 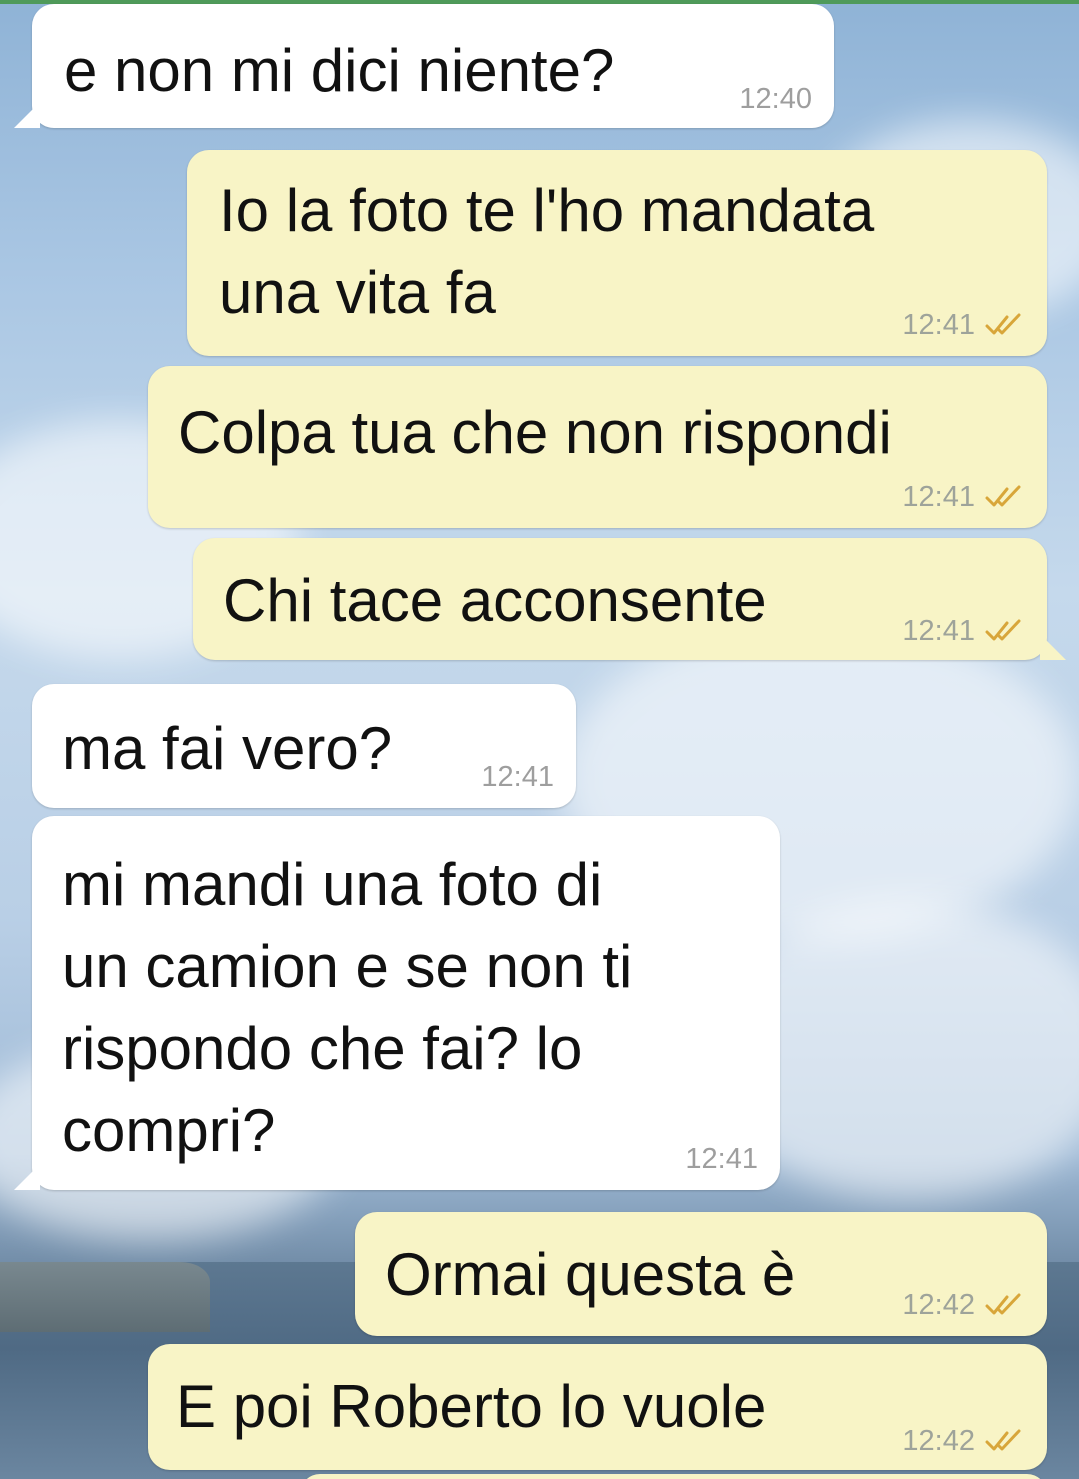 What do you see at coordinates (590, 1274) in the screenshot?
I see `message-text: Ormai questa è` at bounding box center [590, 1274].